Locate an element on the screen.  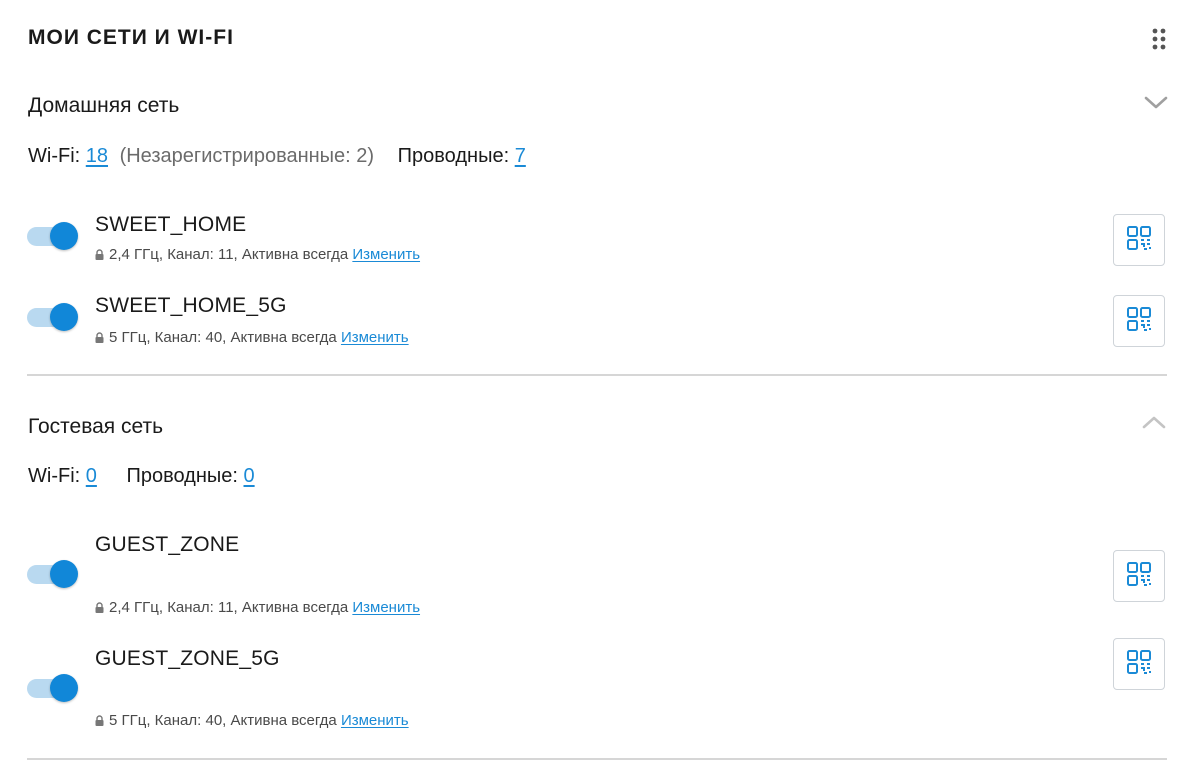
page-title: МОИ СЕТИ И WI-FI is located at coordinates (131, 37).